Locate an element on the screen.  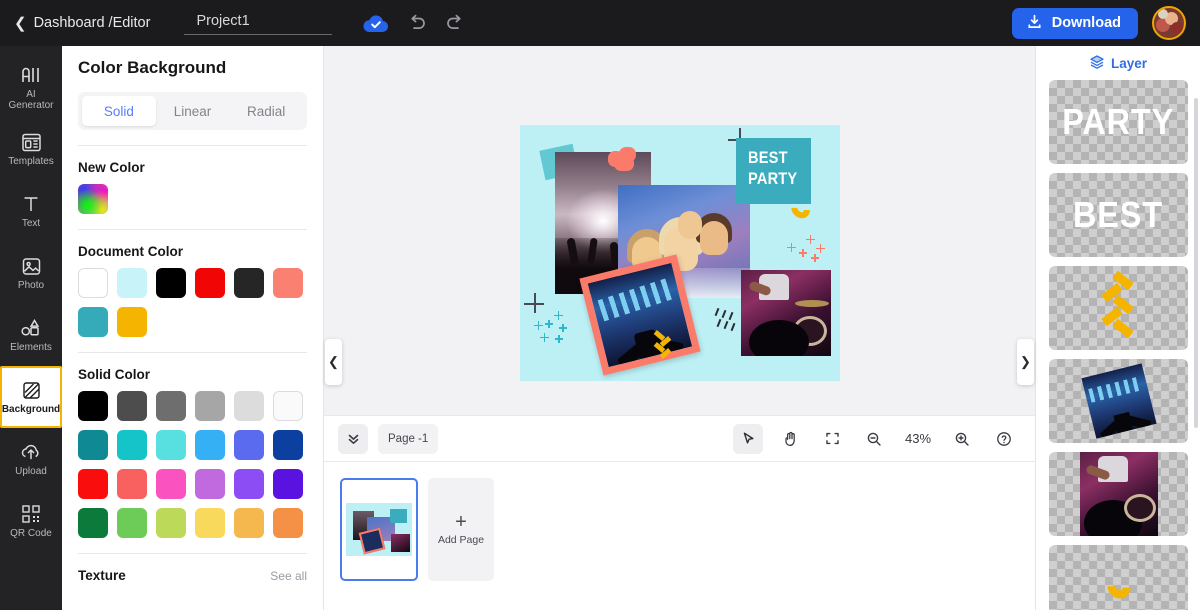
sidebar-item-ai-generator: AI Generator is located at coordinates (31, 87).